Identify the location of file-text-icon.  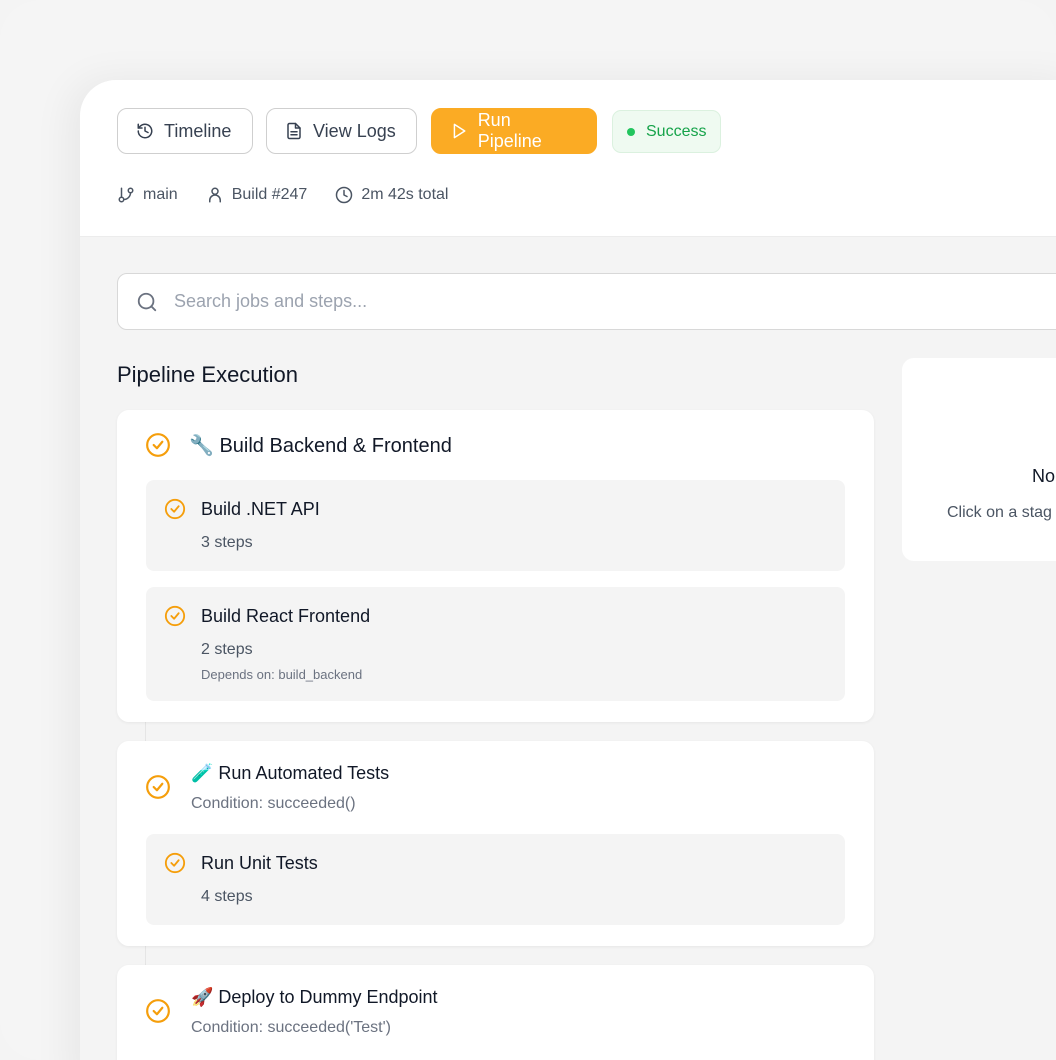
(294, 131).